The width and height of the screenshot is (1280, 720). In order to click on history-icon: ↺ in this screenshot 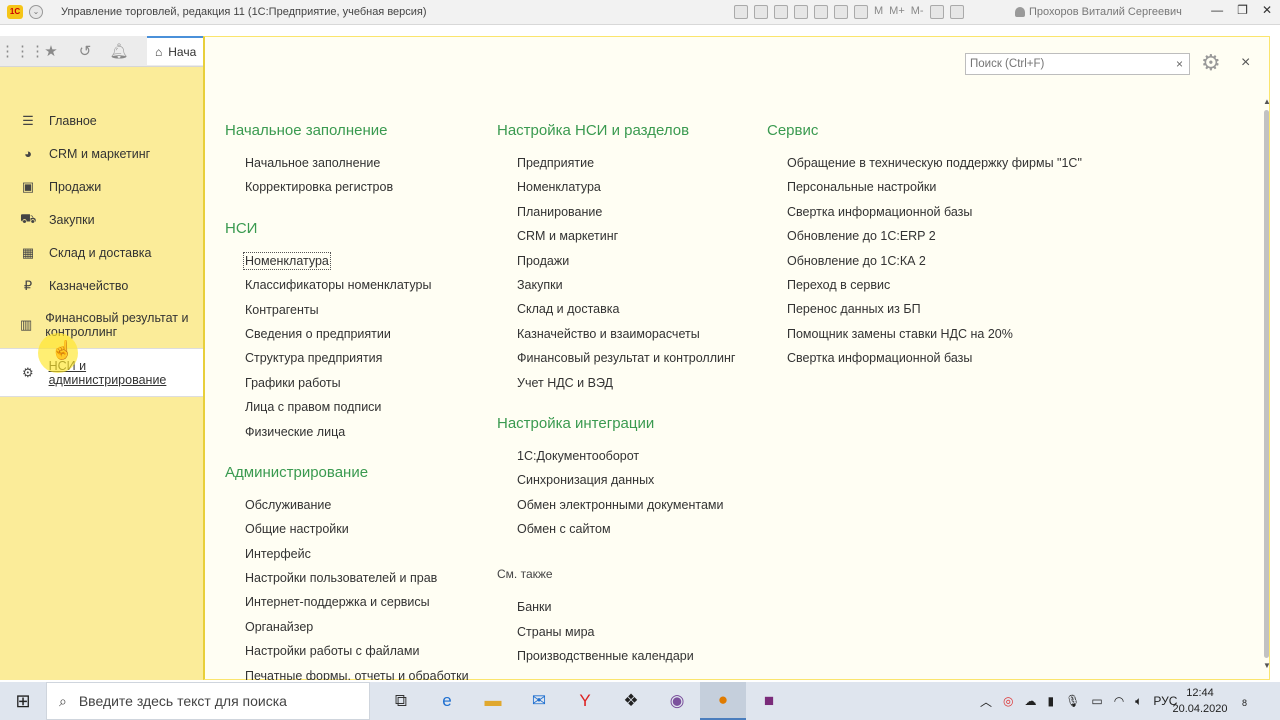, I will do `click(85, 51)`.